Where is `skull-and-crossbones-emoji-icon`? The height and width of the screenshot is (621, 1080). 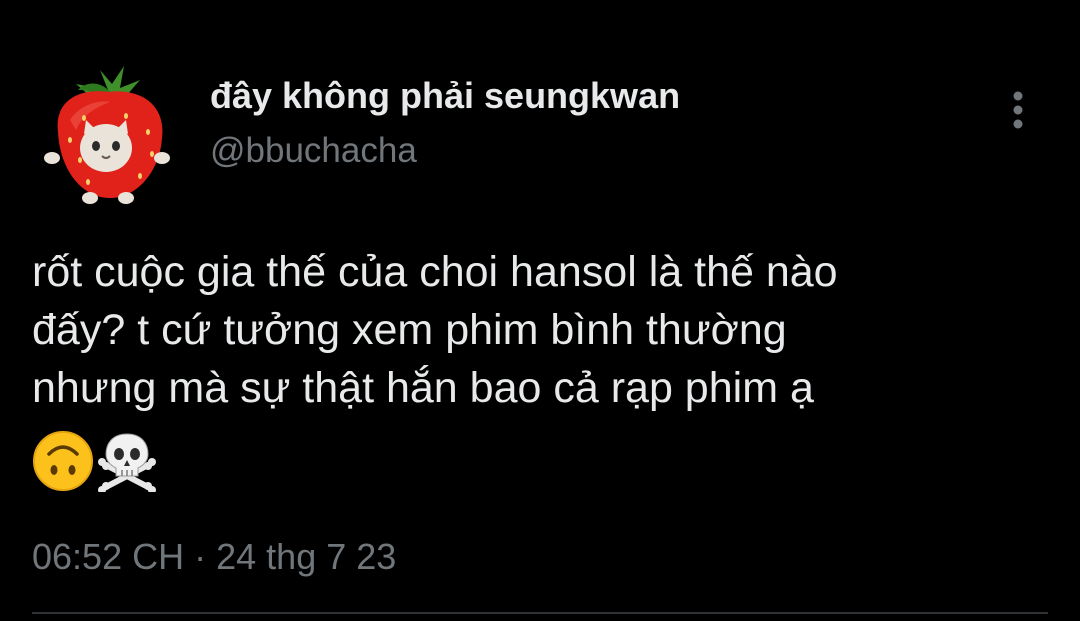 skull-and-crossbones-emoji-icon is located at coordinates (127, 462).